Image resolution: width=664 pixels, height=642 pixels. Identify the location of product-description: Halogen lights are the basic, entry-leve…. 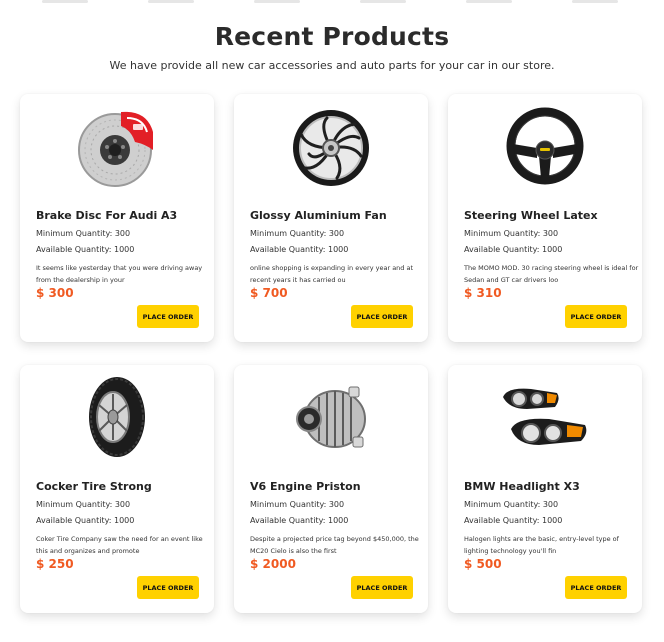
(541, 545).